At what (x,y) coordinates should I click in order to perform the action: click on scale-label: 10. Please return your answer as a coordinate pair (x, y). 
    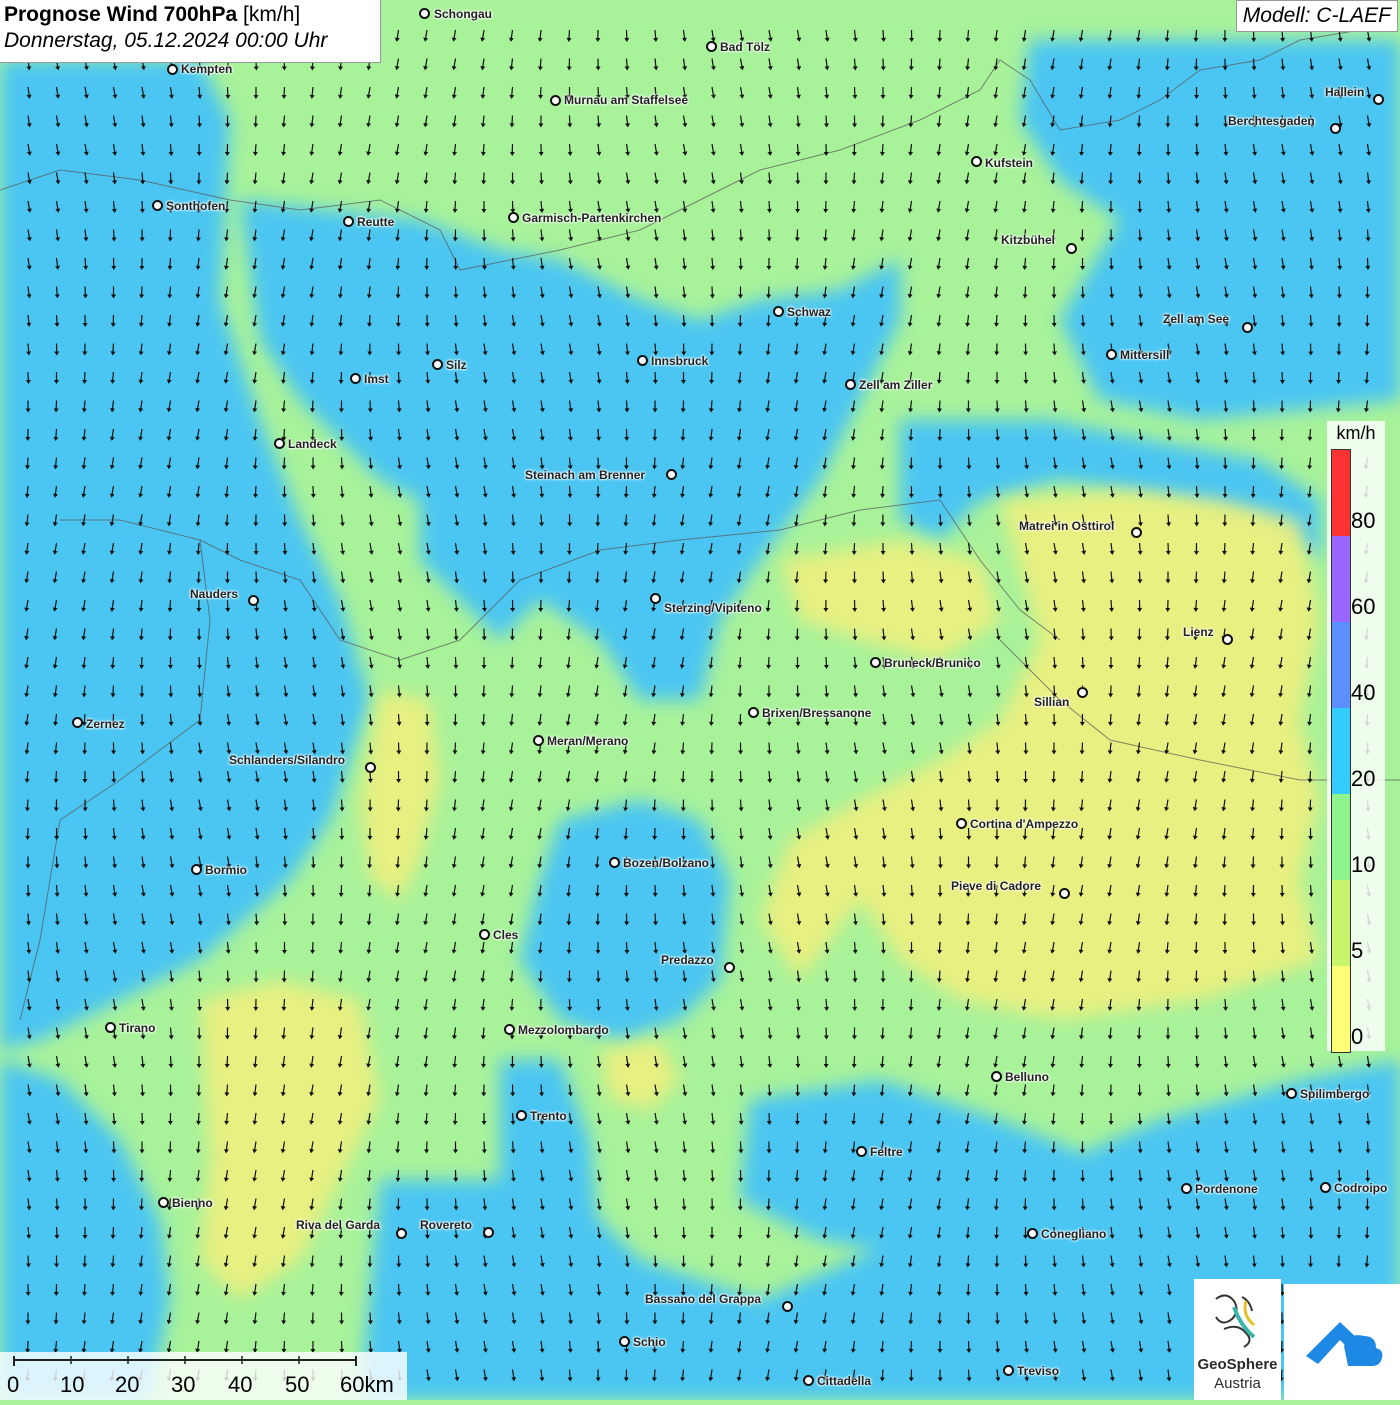
    Looking at the image, I should click on (72, 1385).